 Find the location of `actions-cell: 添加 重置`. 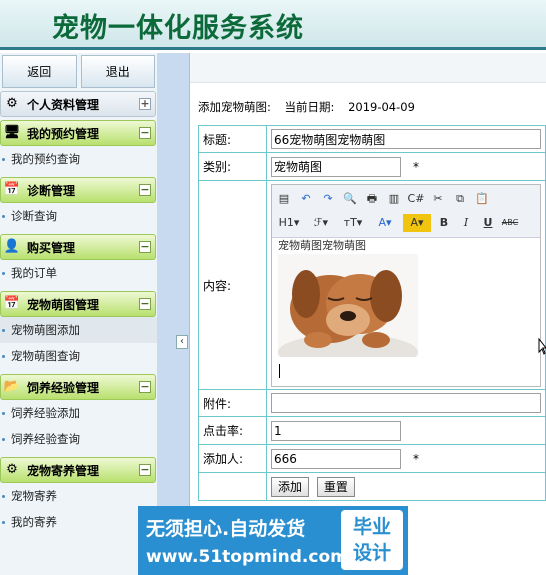

actions-cell: 添加 重置 is located at coordinates (406, 486).